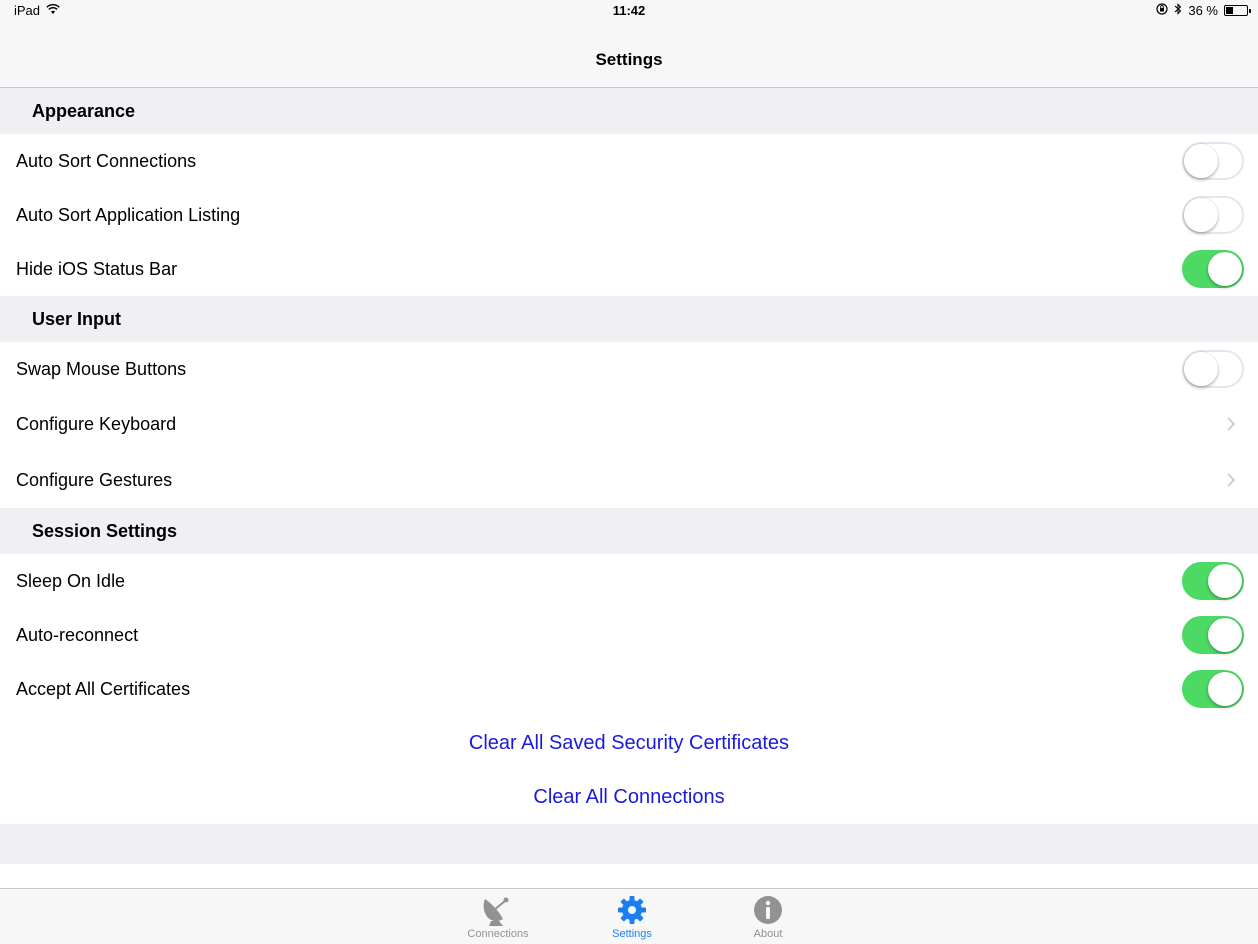 This screenshot has width=1258, height=944. I want to click on setting-row-accept-all-certificates: Accept All Certificates, so click(629, 689).